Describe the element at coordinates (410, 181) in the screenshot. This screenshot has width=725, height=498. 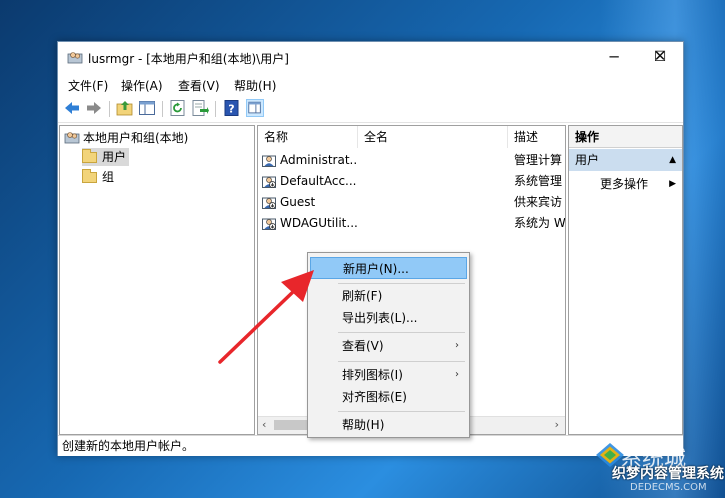
I see `table-row: DefaultAcc... 系统管理` at that location.